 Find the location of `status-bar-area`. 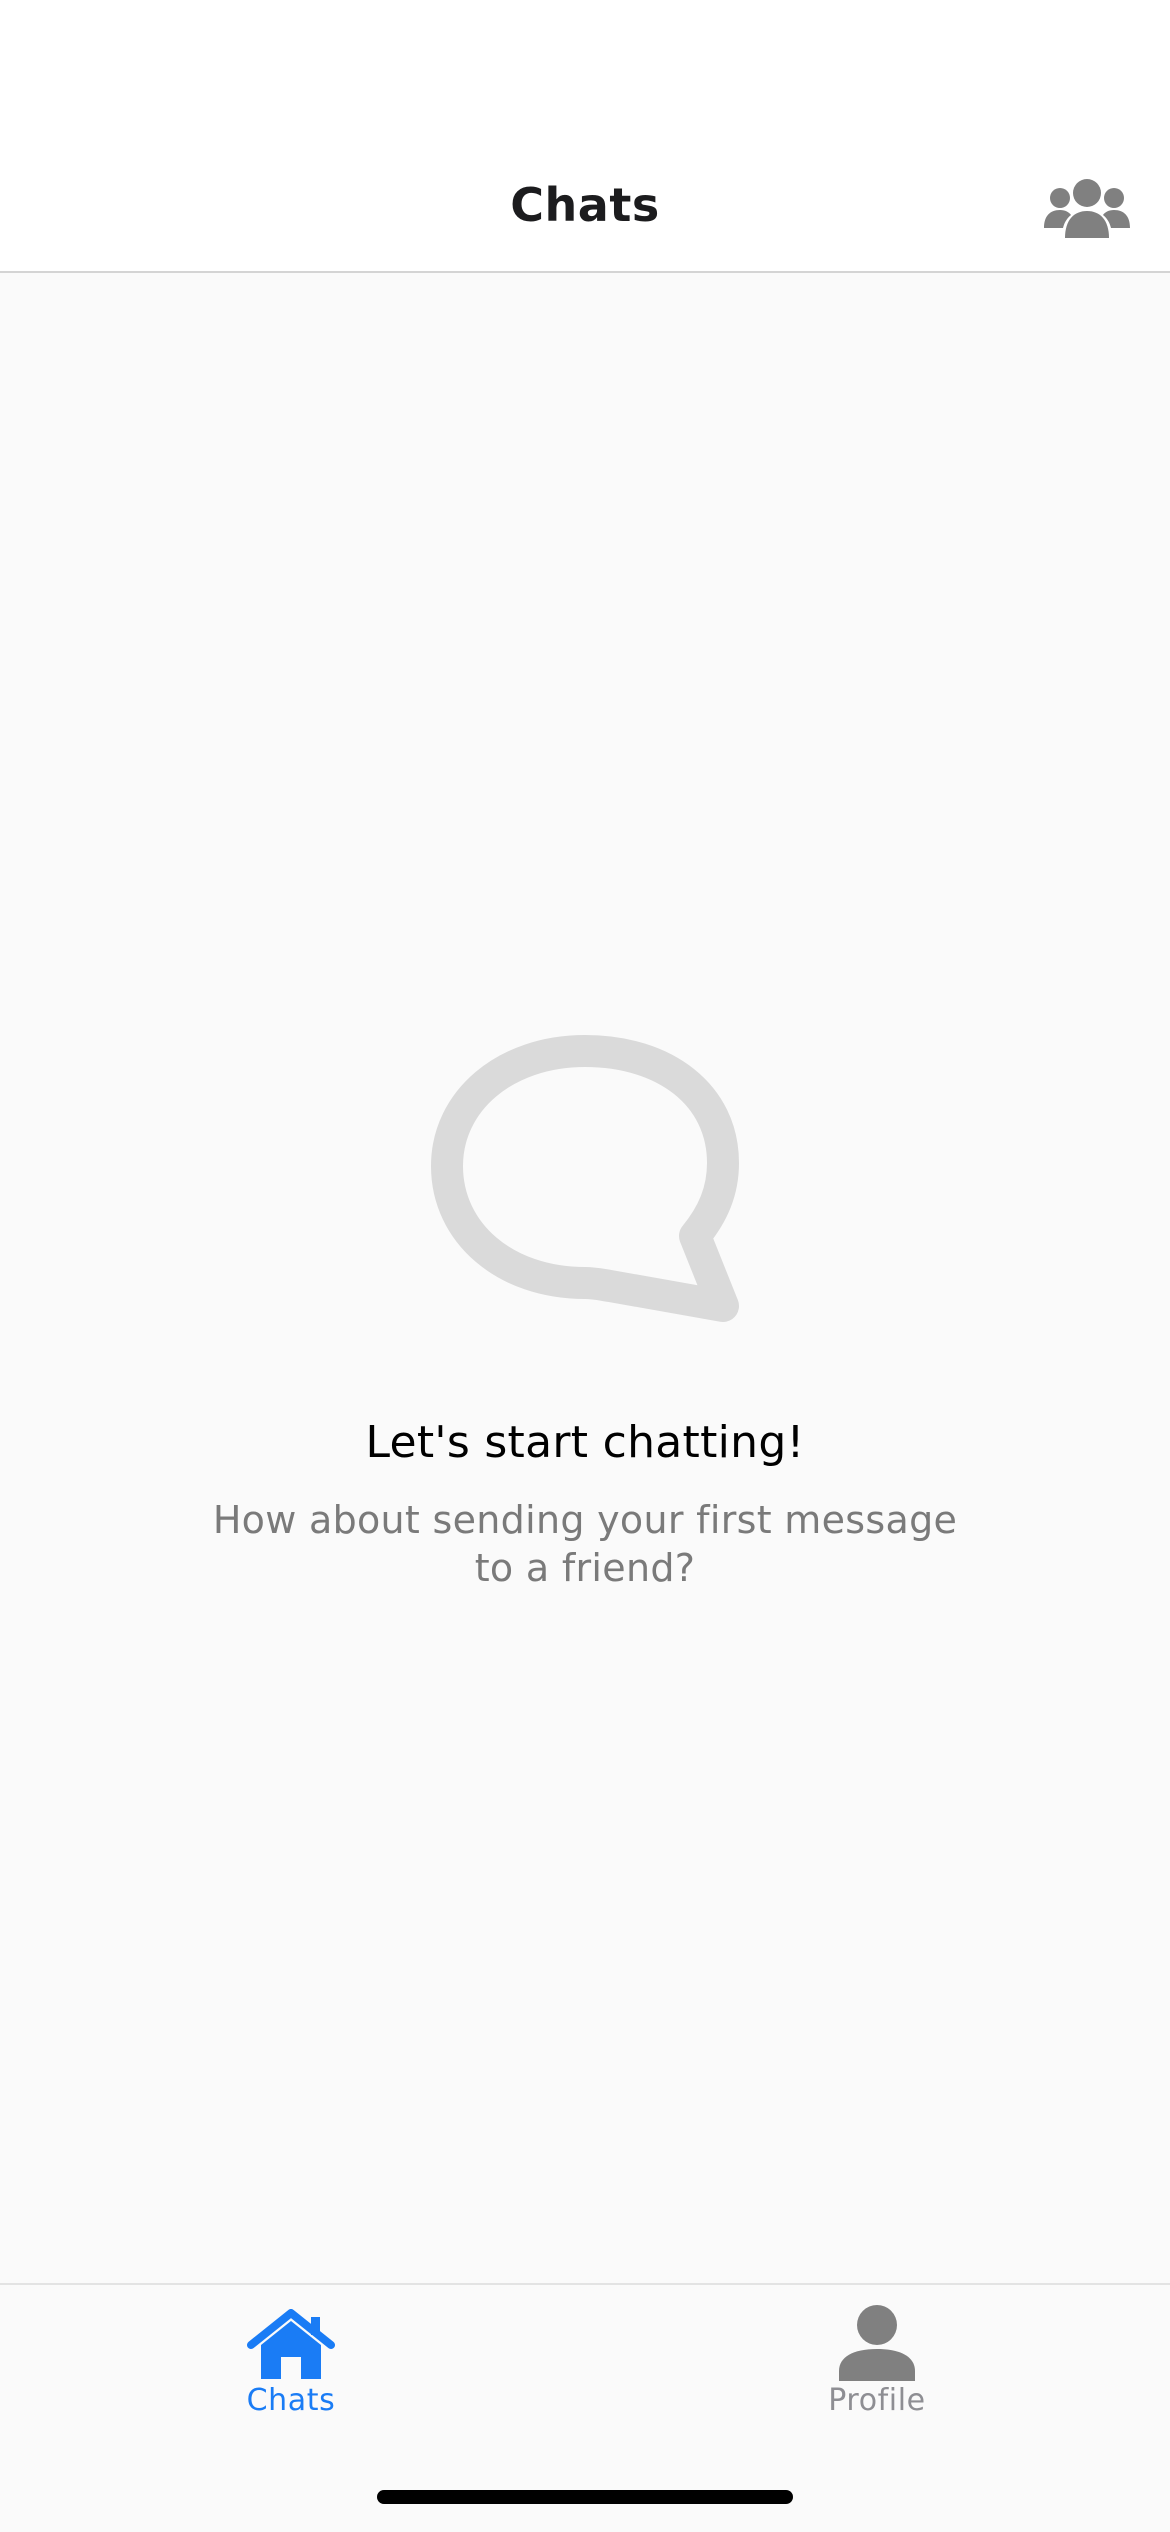

status-bar-area is located at coordinates (585, 70).